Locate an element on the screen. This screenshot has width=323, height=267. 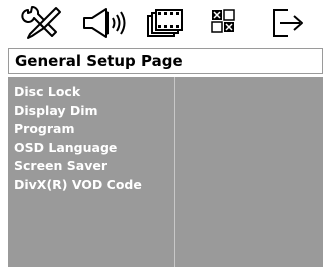
film-icon is located at coordinates (165, 23).